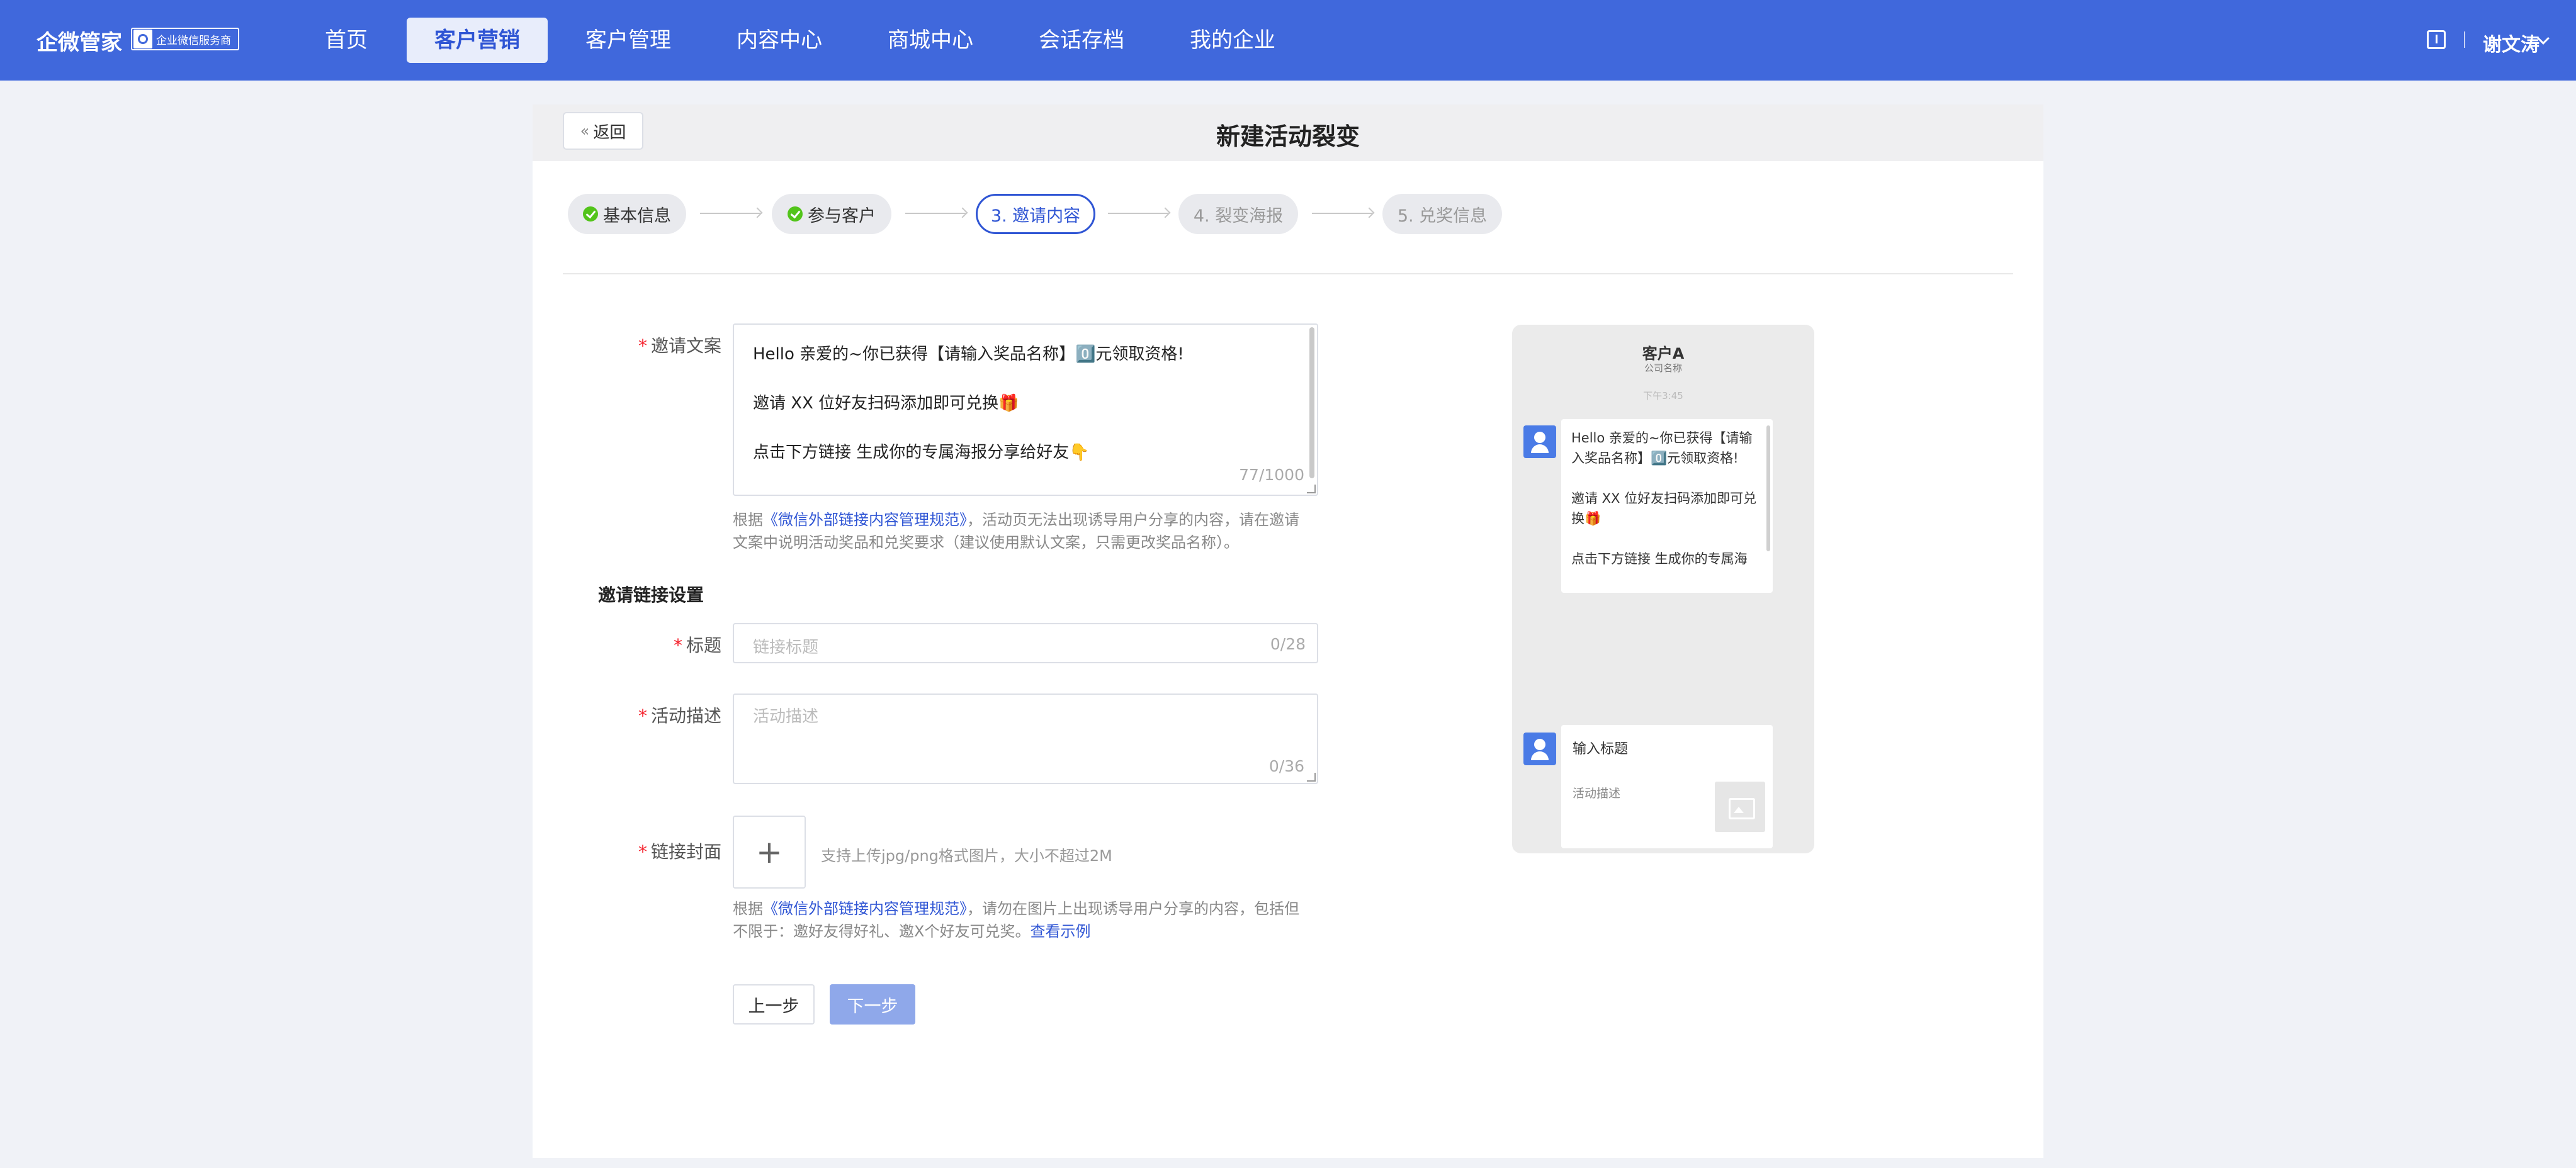  What do you see at coordinates (1060, 931) in the screenshot?
I see `view-example-link: 查看示例` at bounding box center [1060, 931].